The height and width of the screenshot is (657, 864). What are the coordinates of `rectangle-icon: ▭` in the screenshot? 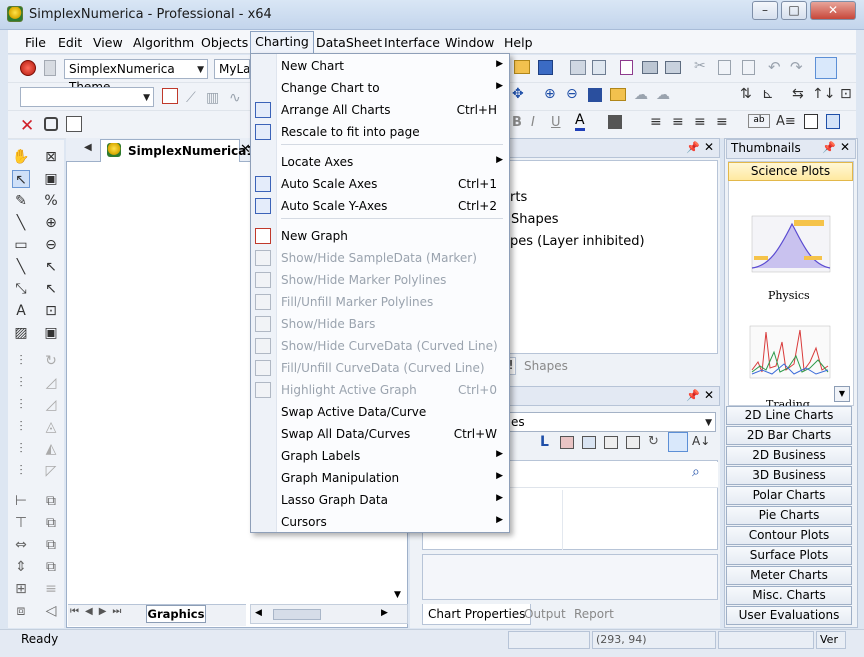 It's located at (21, 245).